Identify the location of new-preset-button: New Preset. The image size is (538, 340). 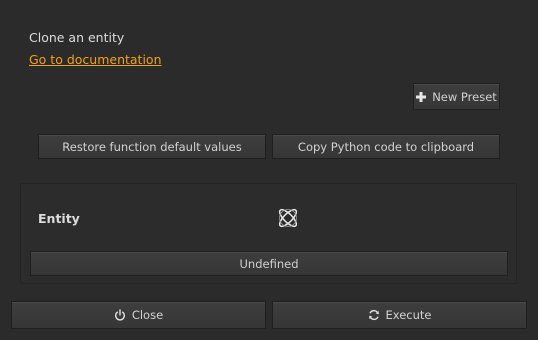
(456, 96).